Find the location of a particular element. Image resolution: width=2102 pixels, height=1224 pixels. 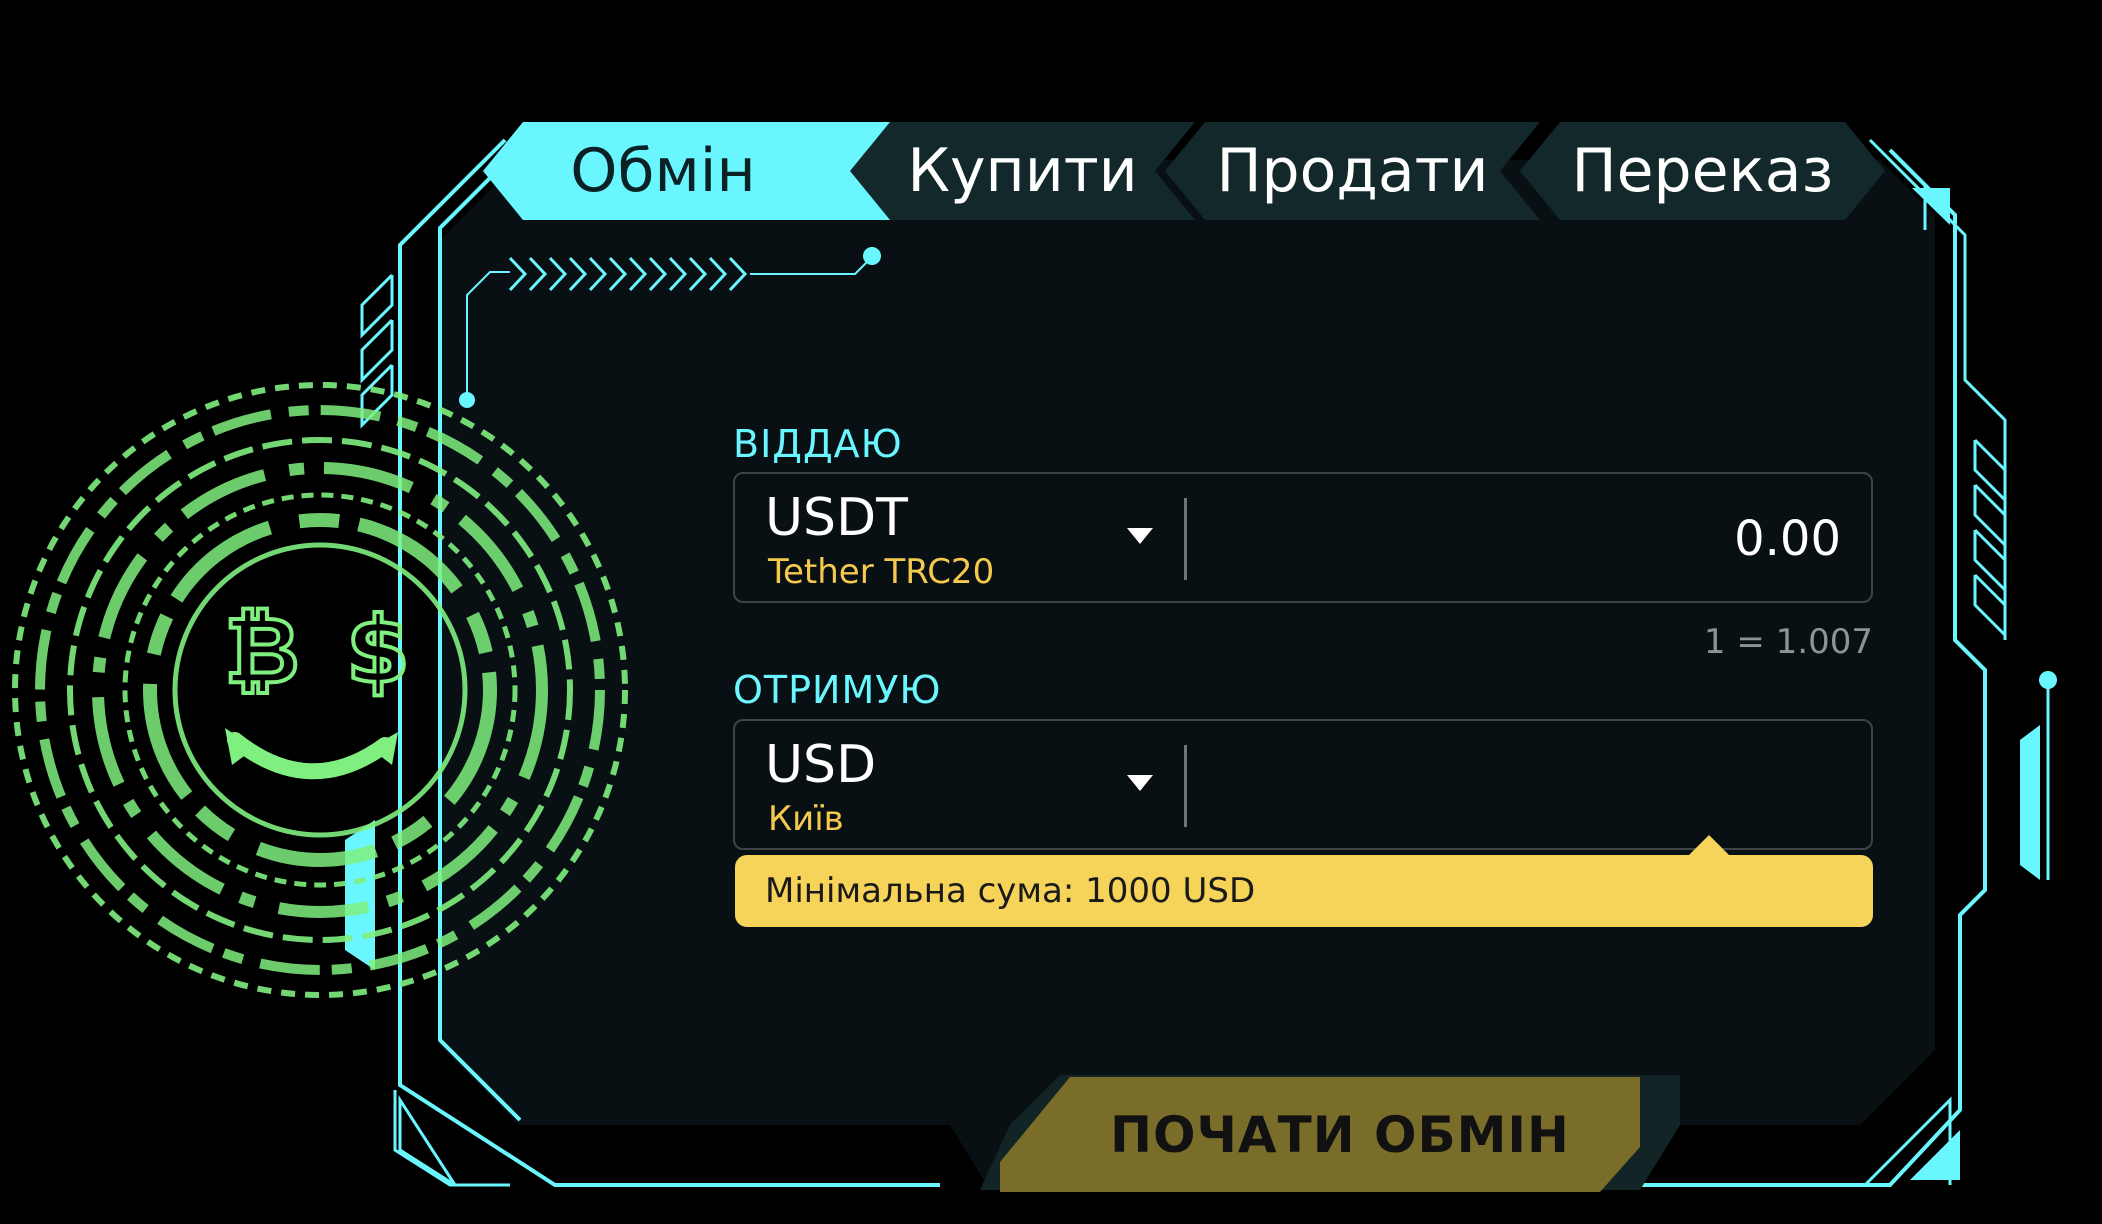

tab-transfer-label: Переказ is located at coordinates (1702, 171).